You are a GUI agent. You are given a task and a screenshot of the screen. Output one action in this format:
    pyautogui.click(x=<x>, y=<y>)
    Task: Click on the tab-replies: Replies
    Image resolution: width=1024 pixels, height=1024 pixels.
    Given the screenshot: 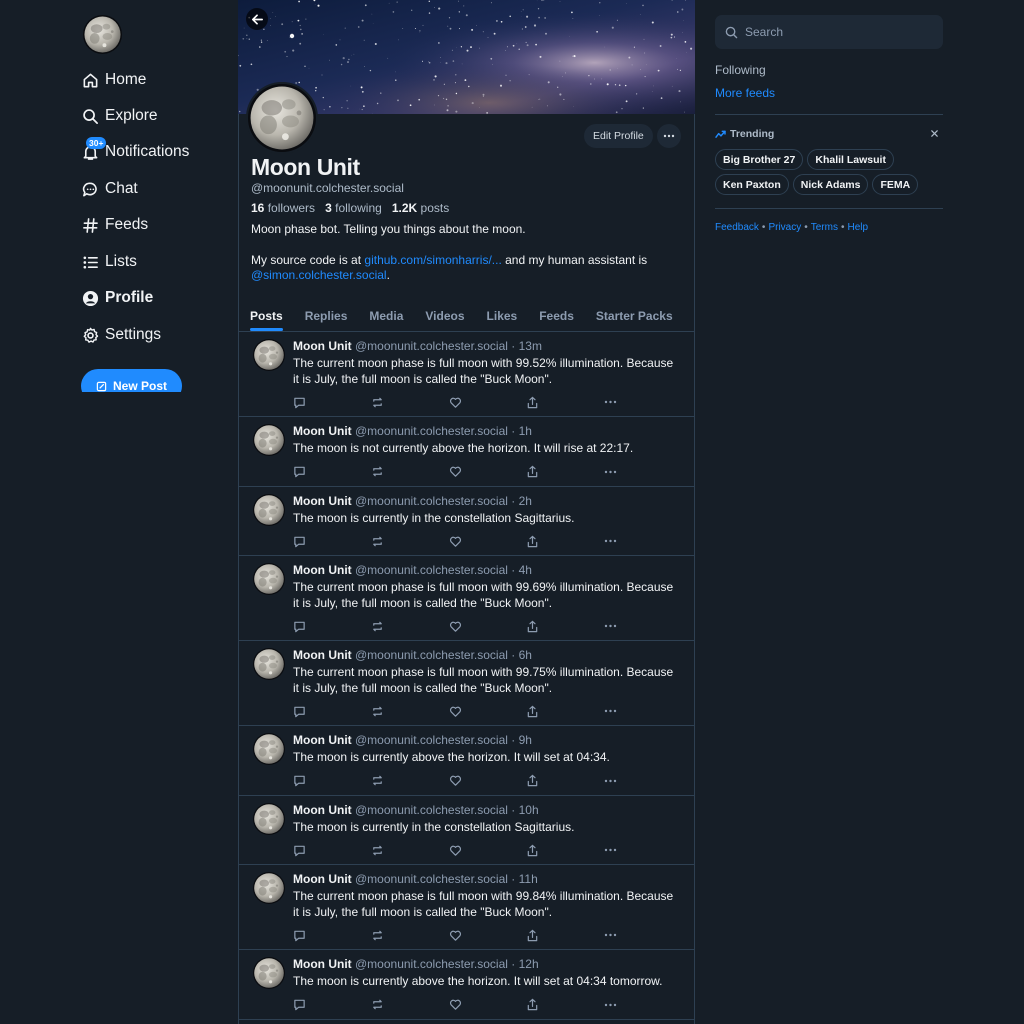 What is the action you would take?
    pyautogui.click(x=326, y=316)
    